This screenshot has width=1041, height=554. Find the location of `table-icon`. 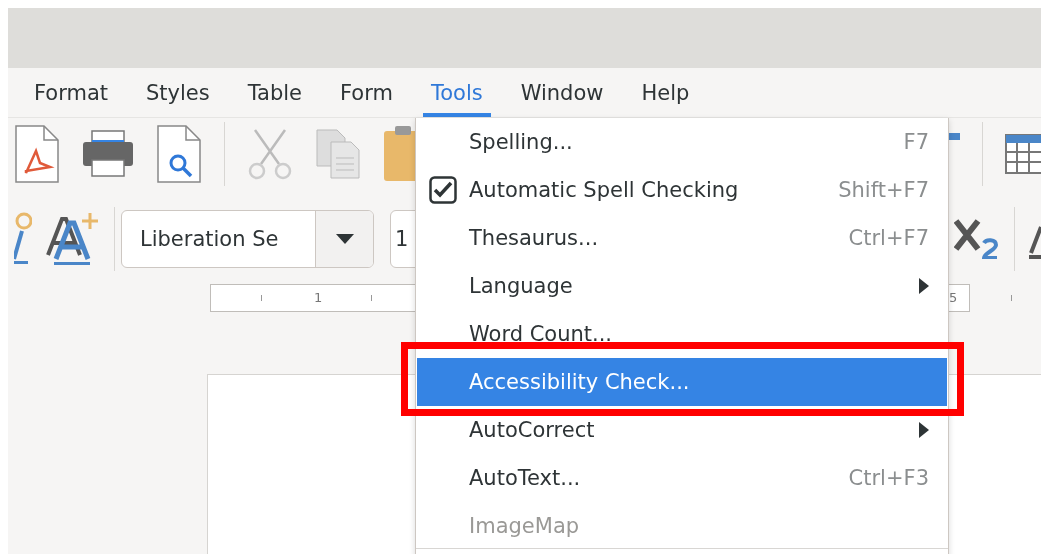

table-icon is located at coordinates (1023, 154).